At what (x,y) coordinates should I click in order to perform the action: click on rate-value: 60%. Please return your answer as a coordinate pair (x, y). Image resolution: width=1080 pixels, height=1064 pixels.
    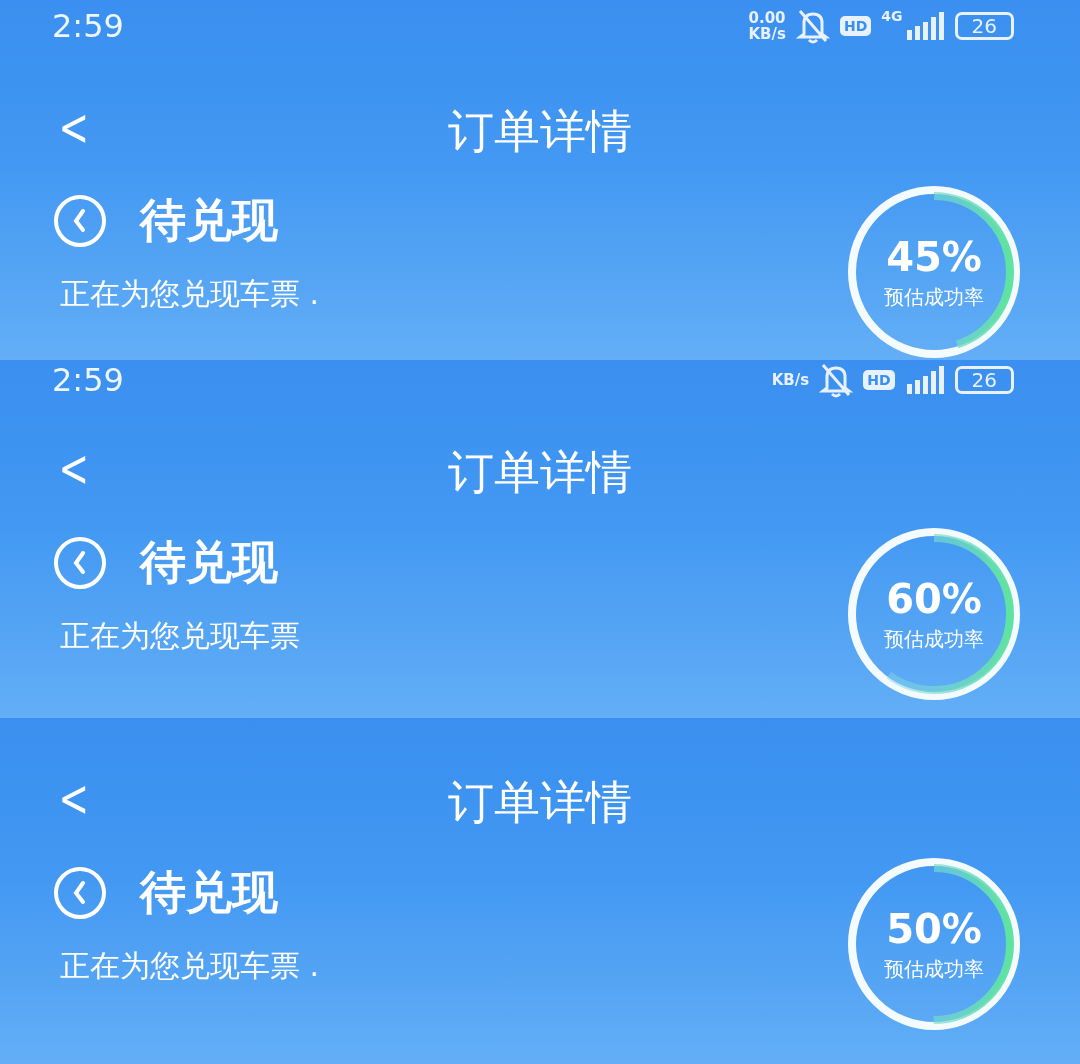
    Looking at the image, I should click on (934, 598).